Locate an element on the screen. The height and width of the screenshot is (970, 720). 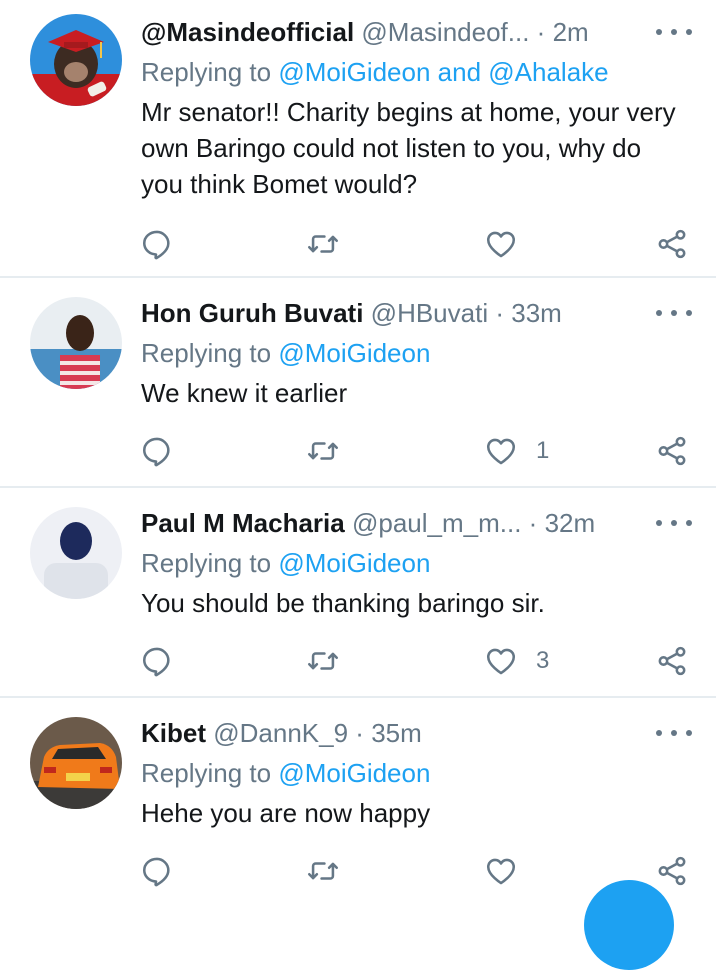
like-button: 1 is located at coordinates (516, 451).